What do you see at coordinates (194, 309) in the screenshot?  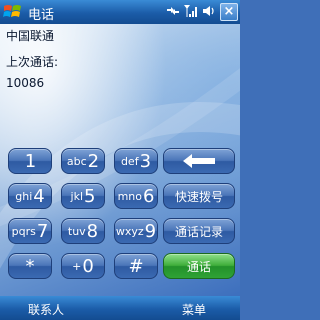 I see `softkey-menu: 菜单` at bounding box center [194, 309].